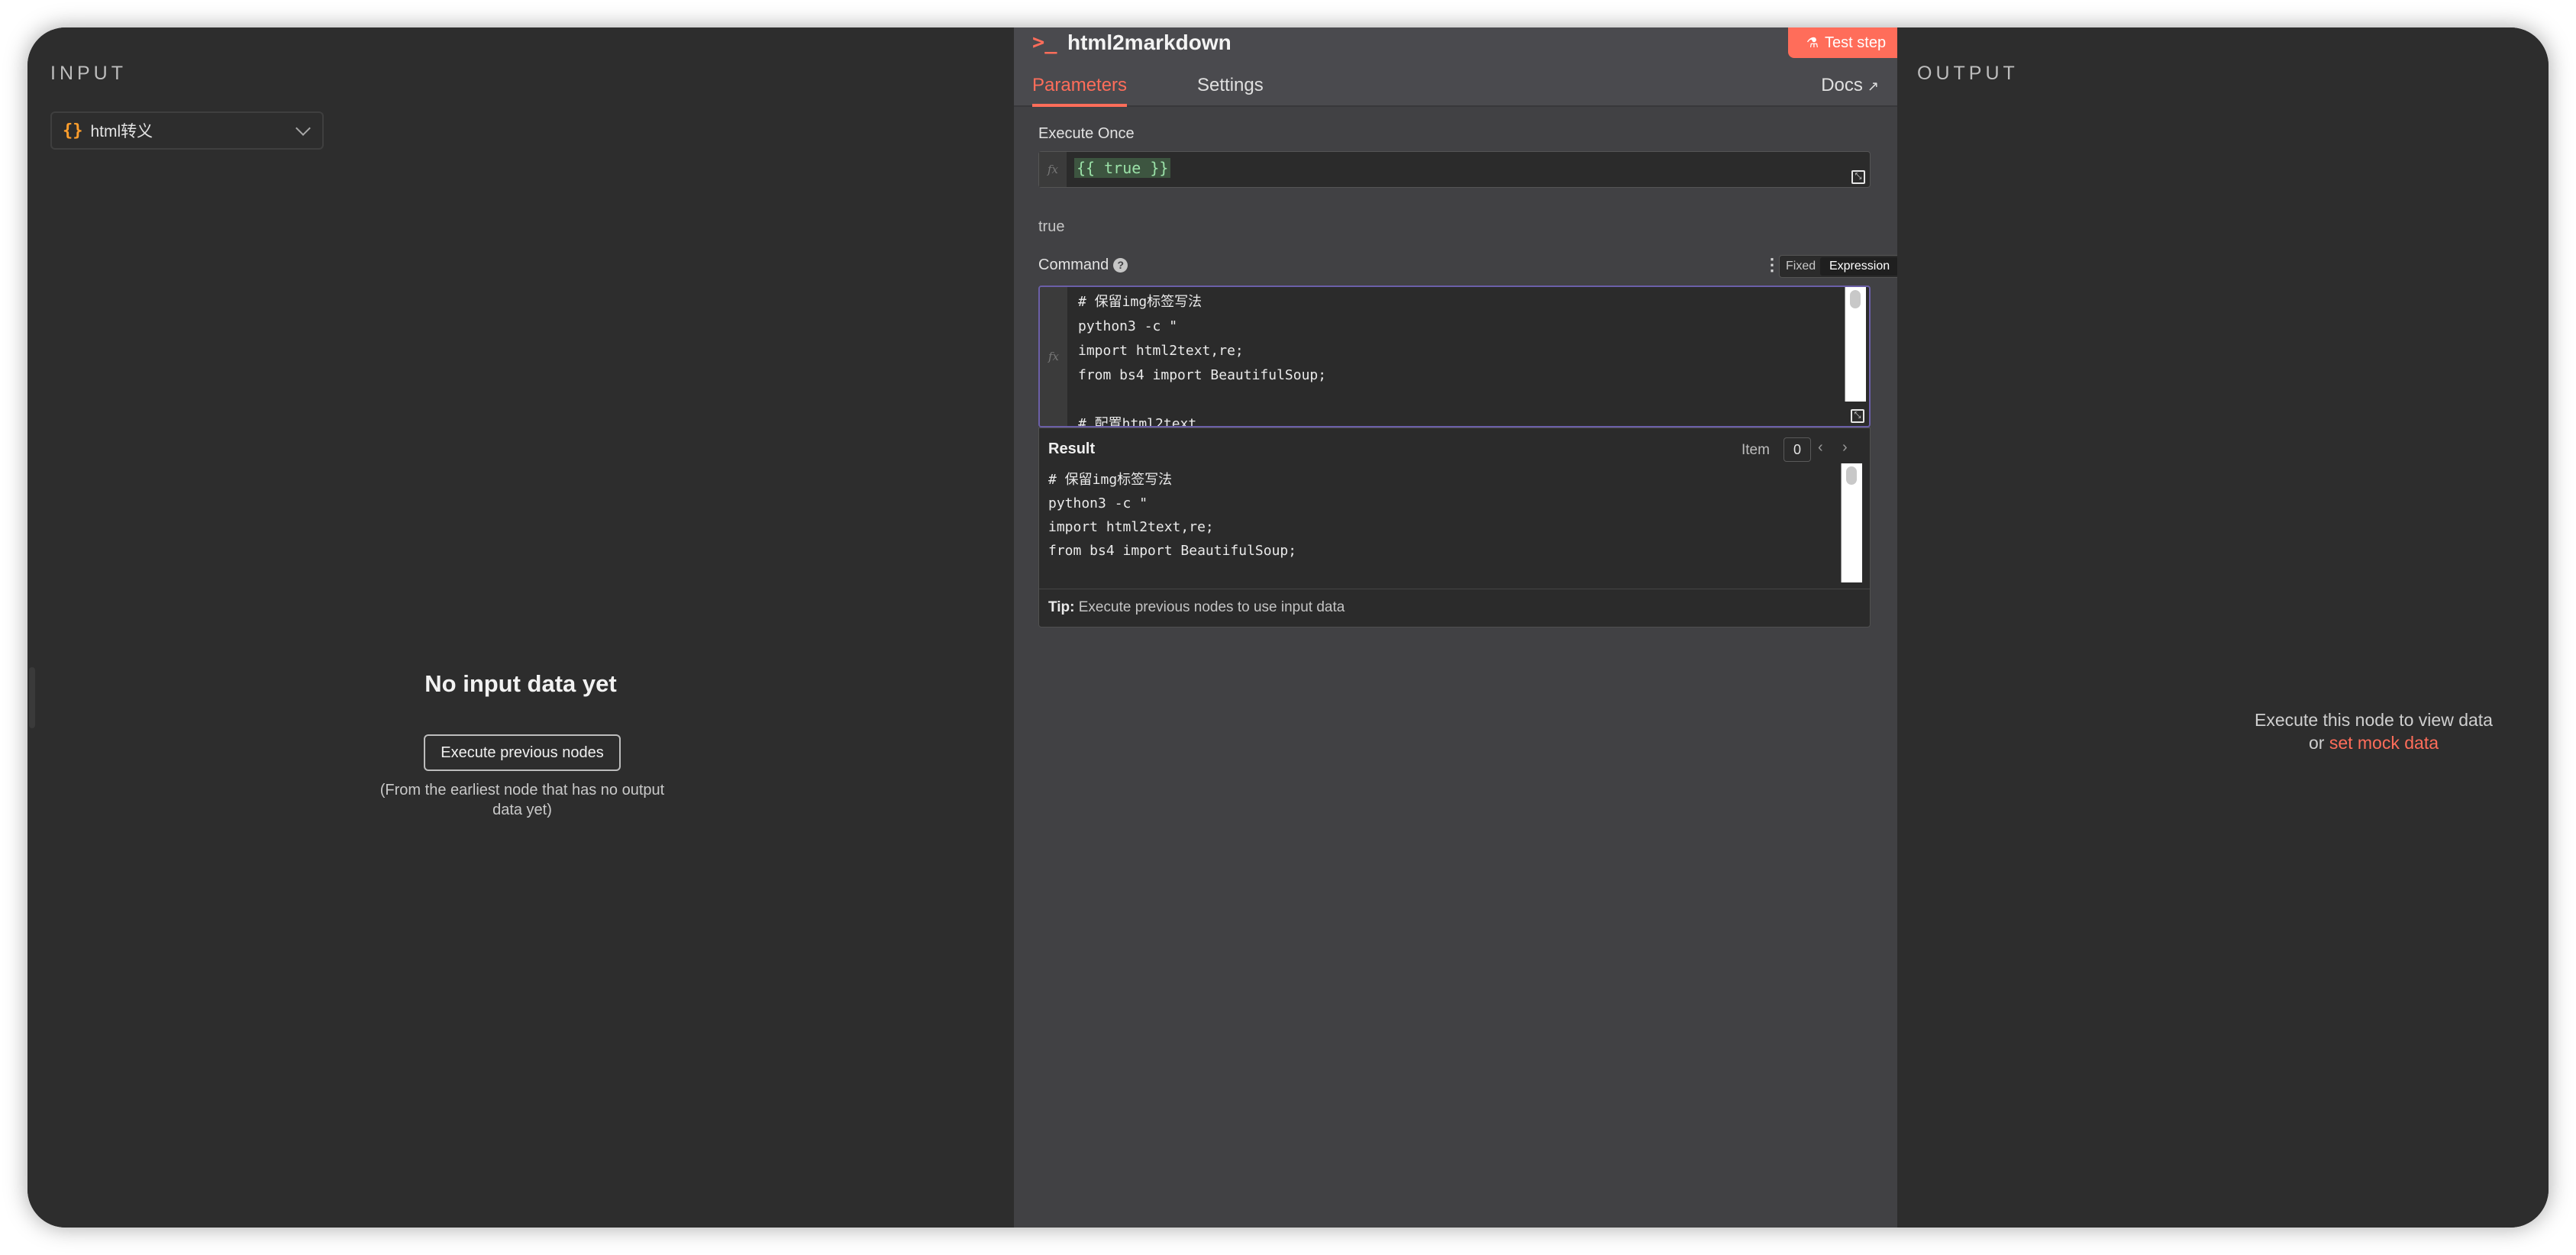 The width and height of the screenshot is (2576, 1255). What do you see at coordinates (2384, 743) in the screenshot?
I see `set-mock-data-link: set mock data` at bounding box center [2384, 743].